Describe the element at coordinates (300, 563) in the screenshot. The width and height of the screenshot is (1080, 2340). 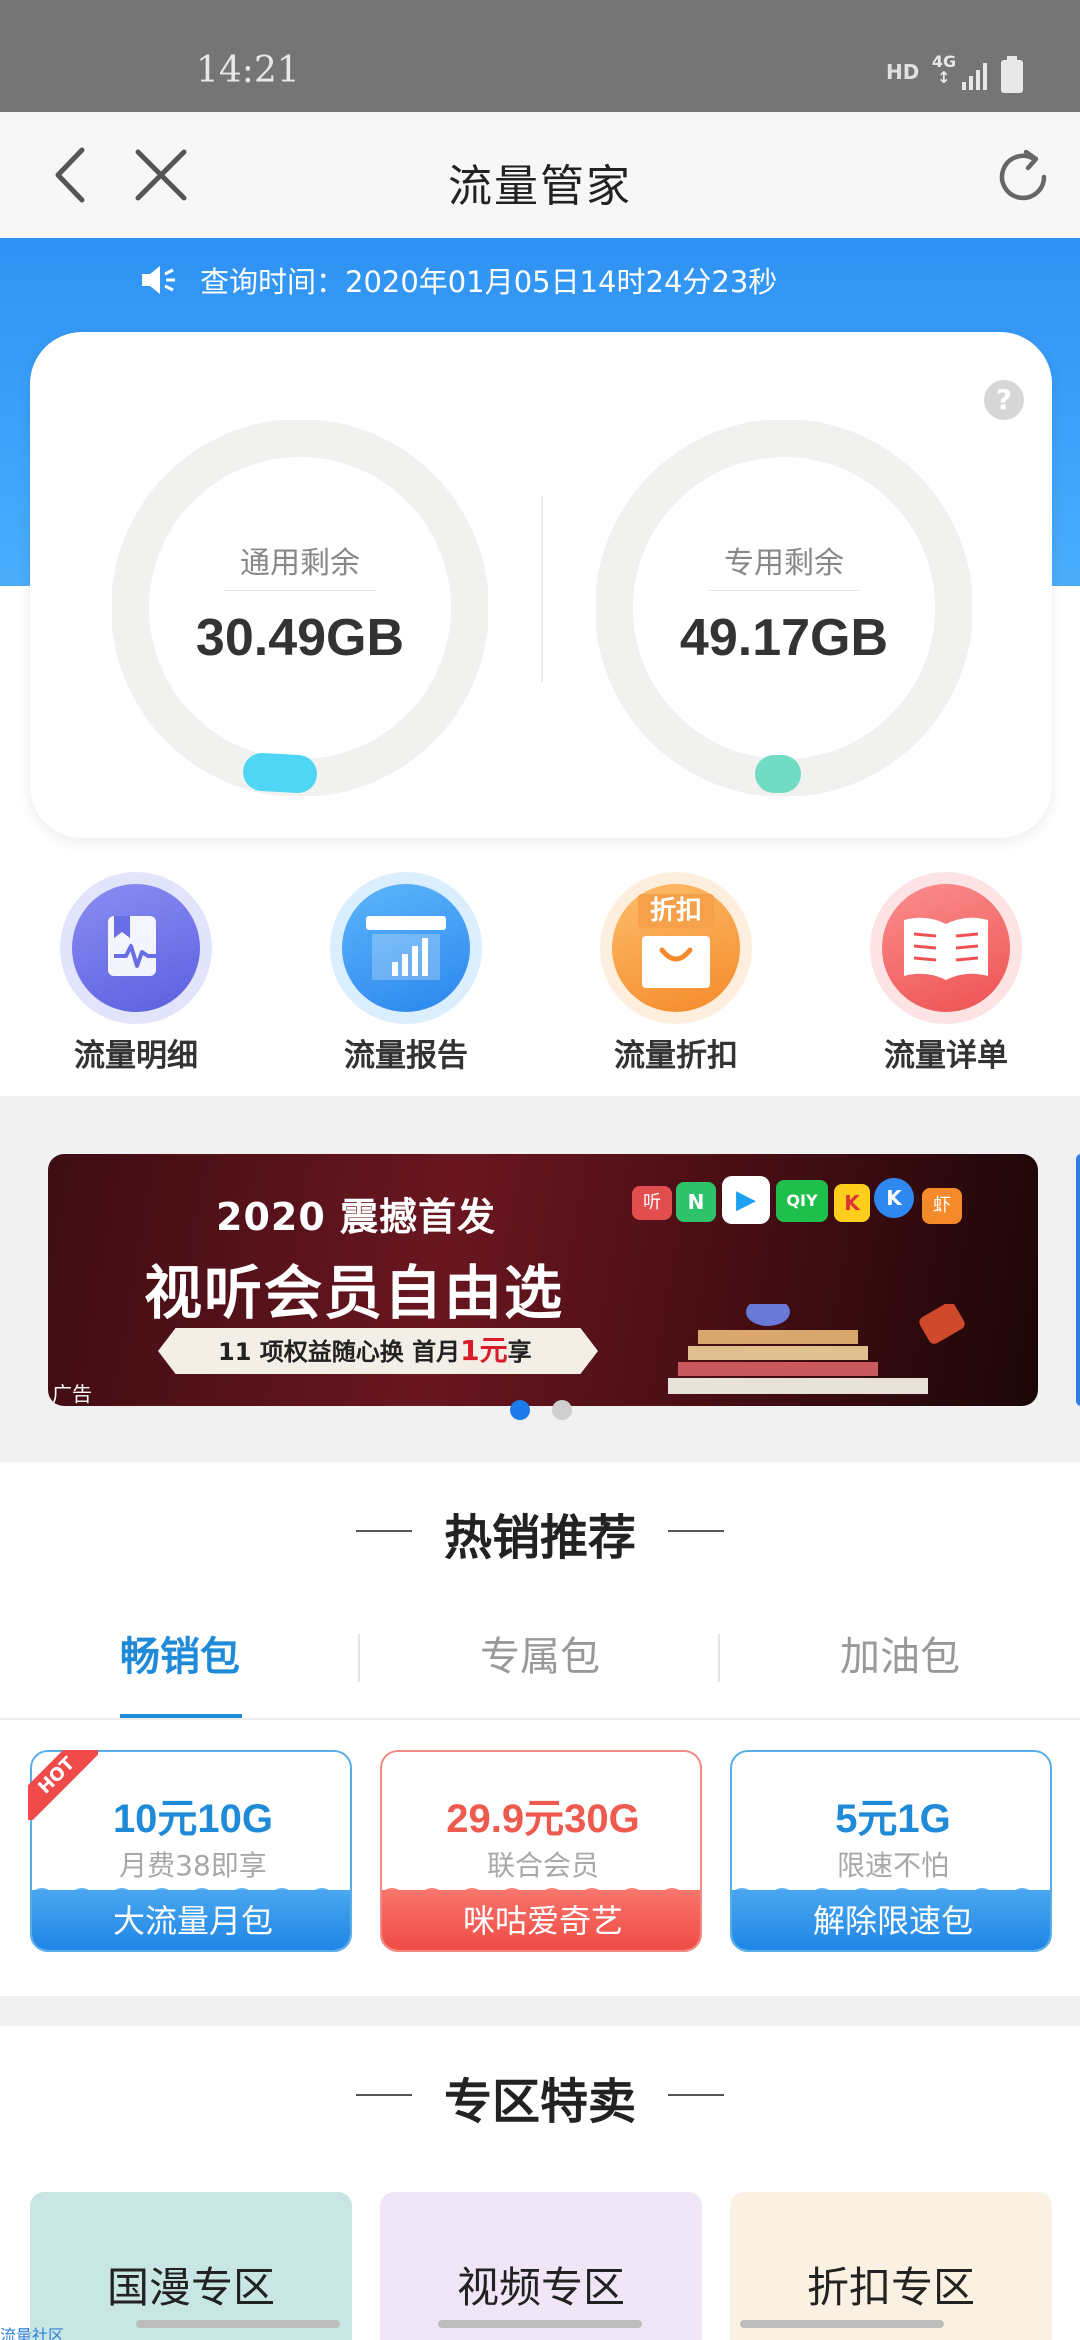
I see `gauge-label: 通用剩余` at that location.